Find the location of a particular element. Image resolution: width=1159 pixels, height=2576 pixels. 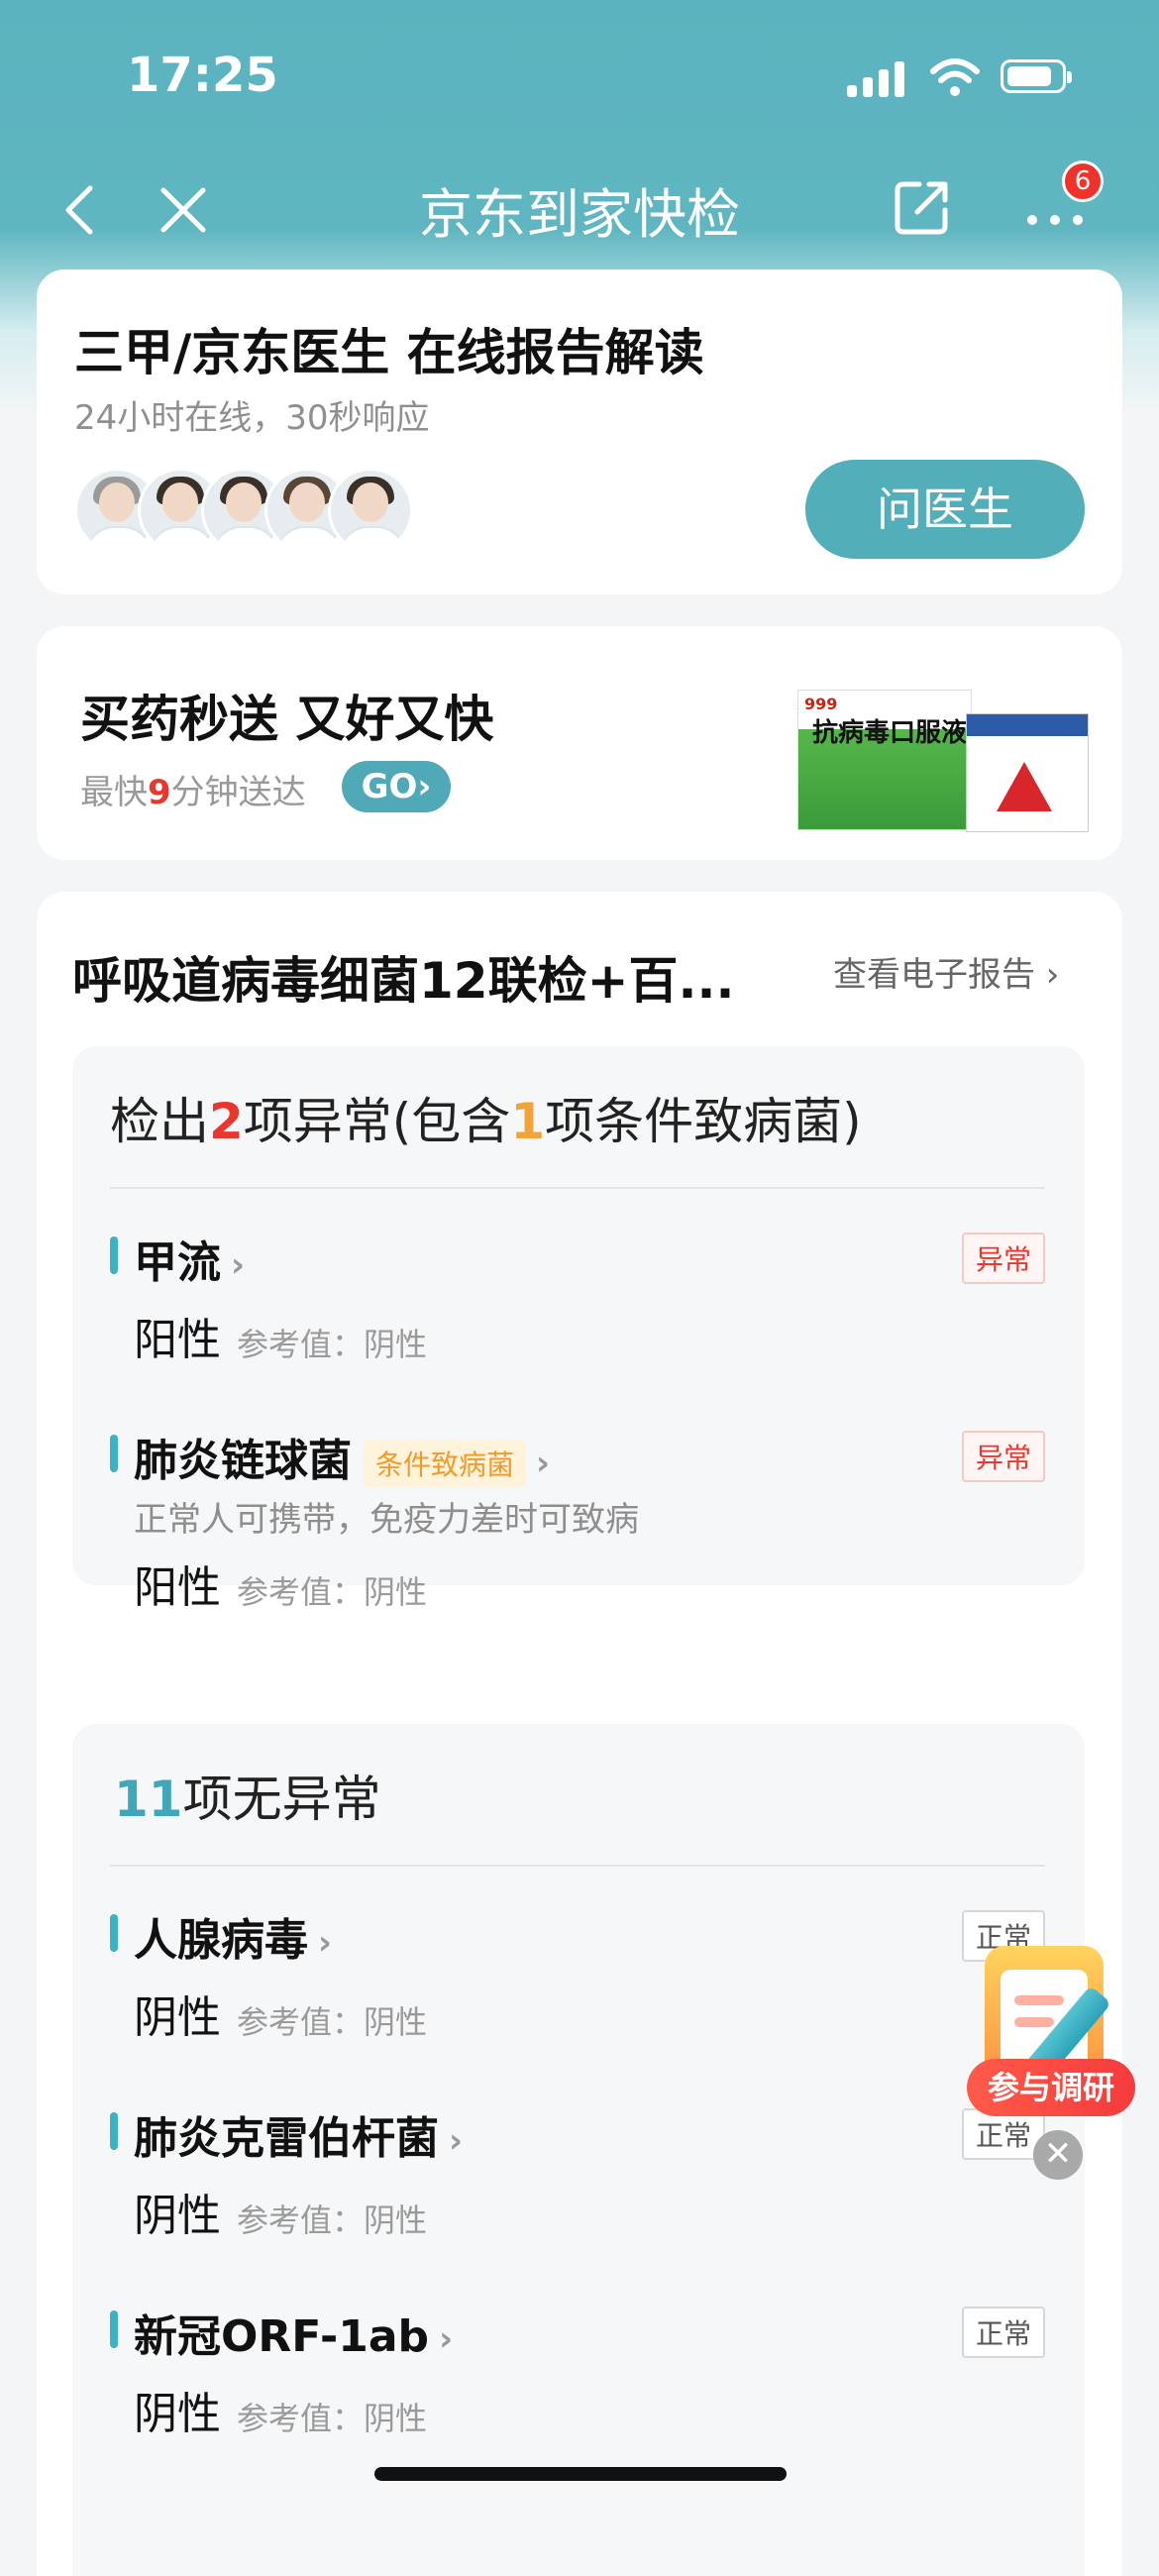

status-bar: 17:25 is located at coordinates (579, 74).